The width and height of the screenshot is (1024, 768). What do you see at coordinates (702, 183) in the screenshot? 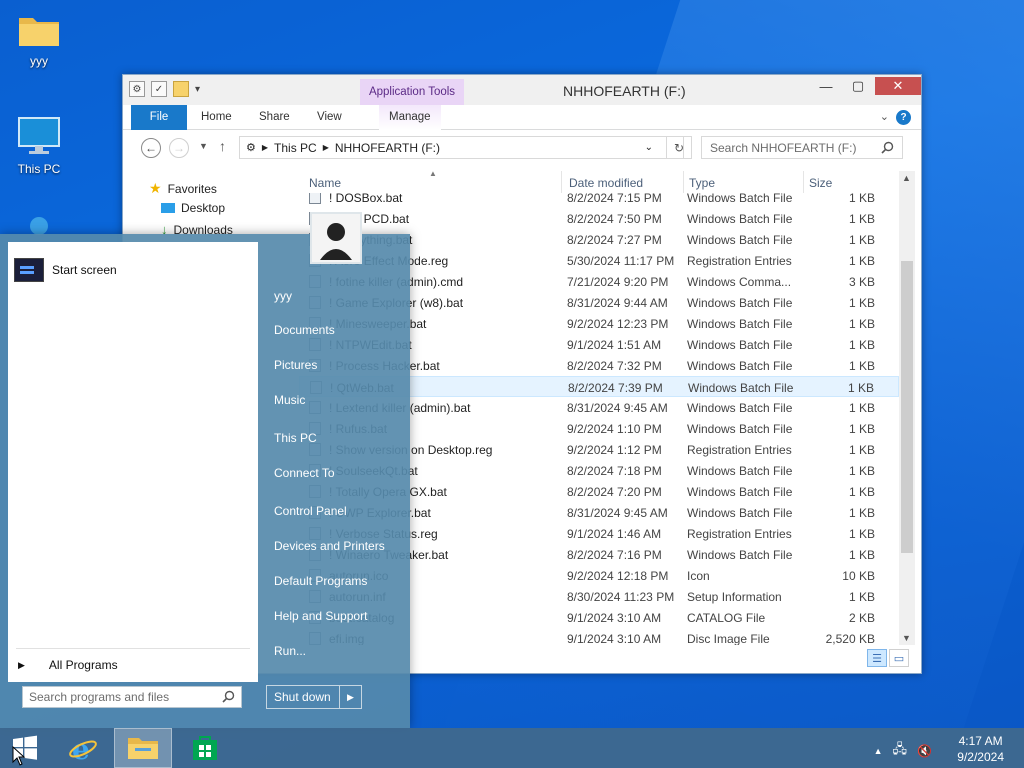
I see `column-type: Type` at bounding box center [702, 183].